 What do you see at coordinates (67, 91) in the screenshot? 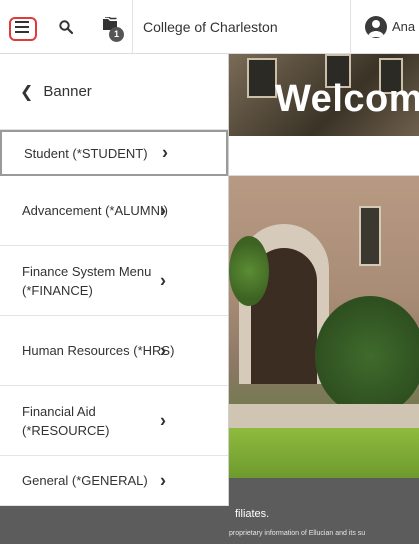
I see `menu-back-label: Banner` at bounding box center [67, 91].